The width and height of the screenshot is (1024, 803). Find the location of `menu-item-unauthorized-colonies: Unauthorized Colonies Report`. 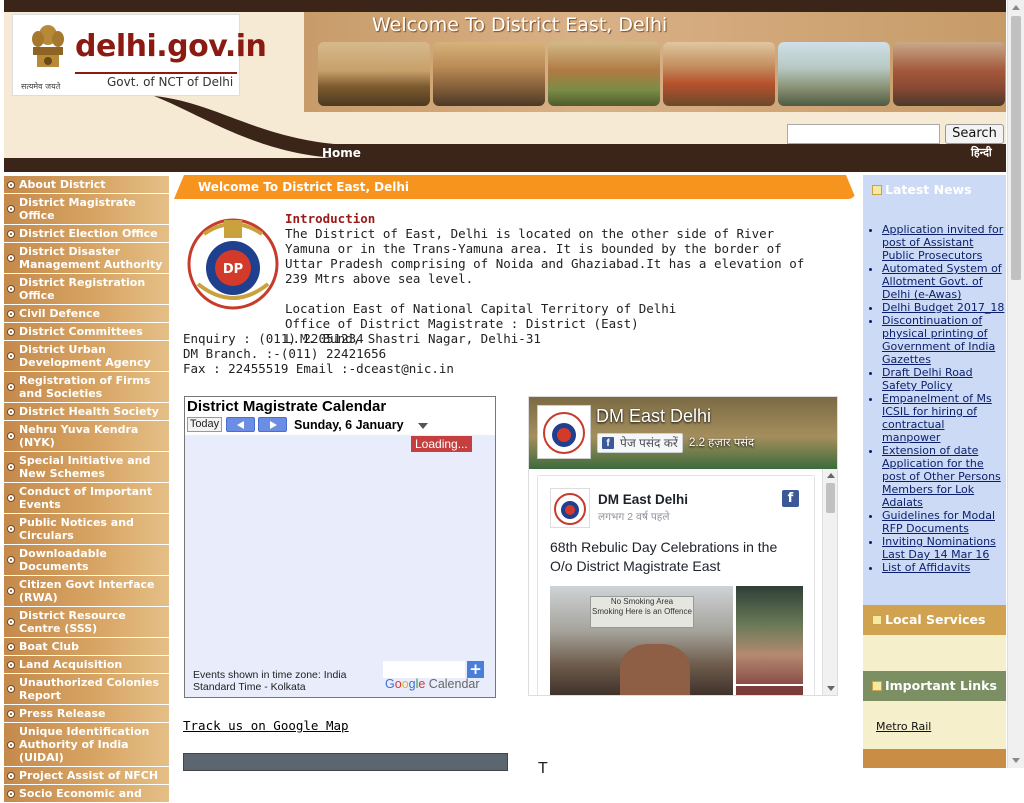

menu-item-unauthorized-colonies: Unauthorized Colonies Report is located at coordinates (86, 689).